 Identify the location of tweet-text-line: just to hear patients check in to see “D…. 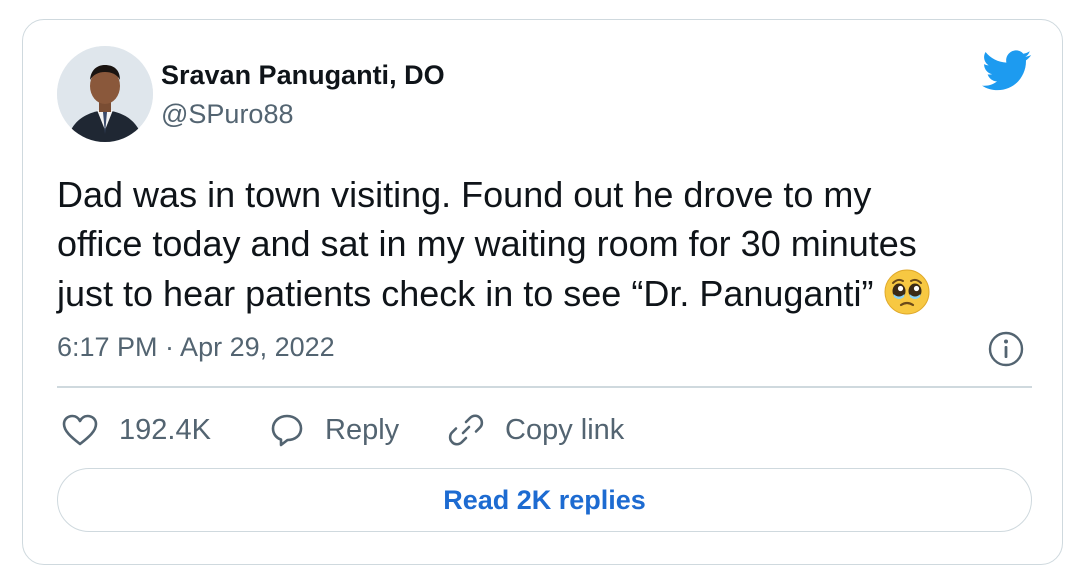
(547, 293).